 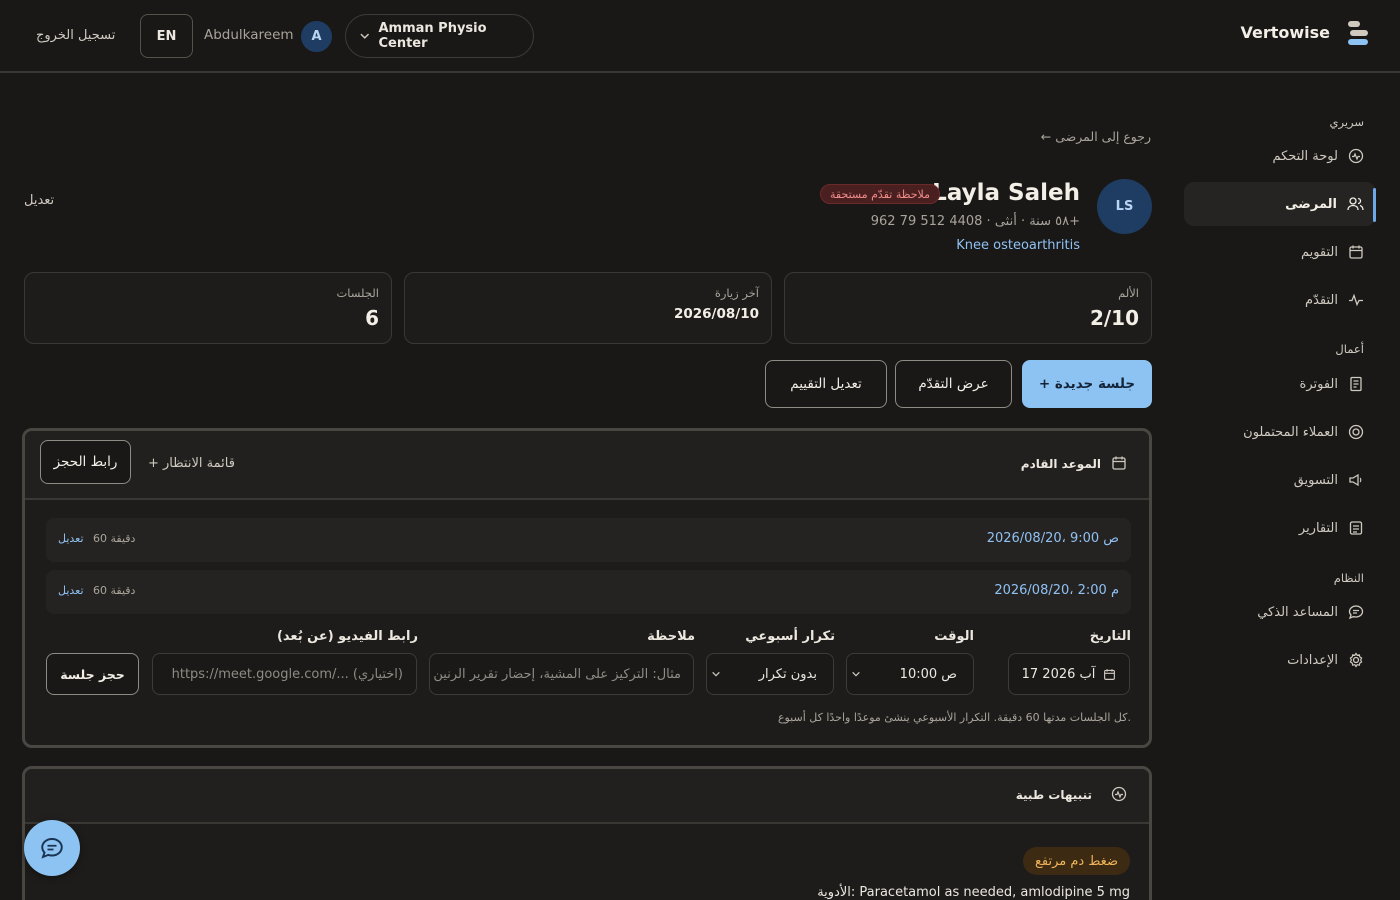 What do you see at coordinates (1280, 300) in the screenshot?
I see `sidebar-item-progress: التقدّم` at bounding box center [1280, 300].